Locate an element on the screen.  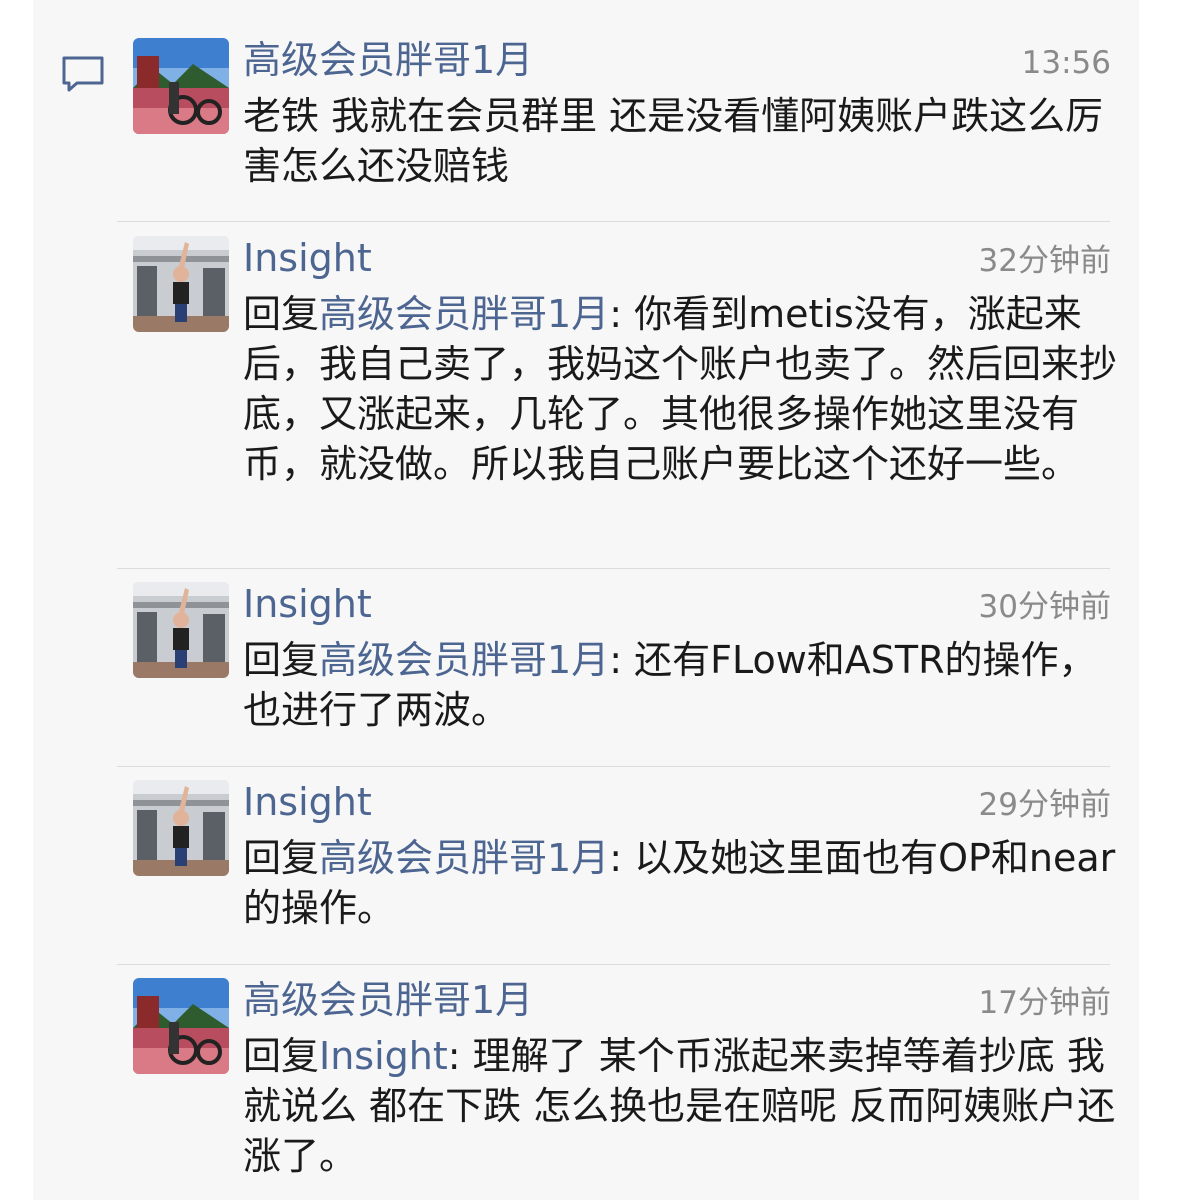
timestamp: 32分钟前 is located at coordinates (1044, 261).